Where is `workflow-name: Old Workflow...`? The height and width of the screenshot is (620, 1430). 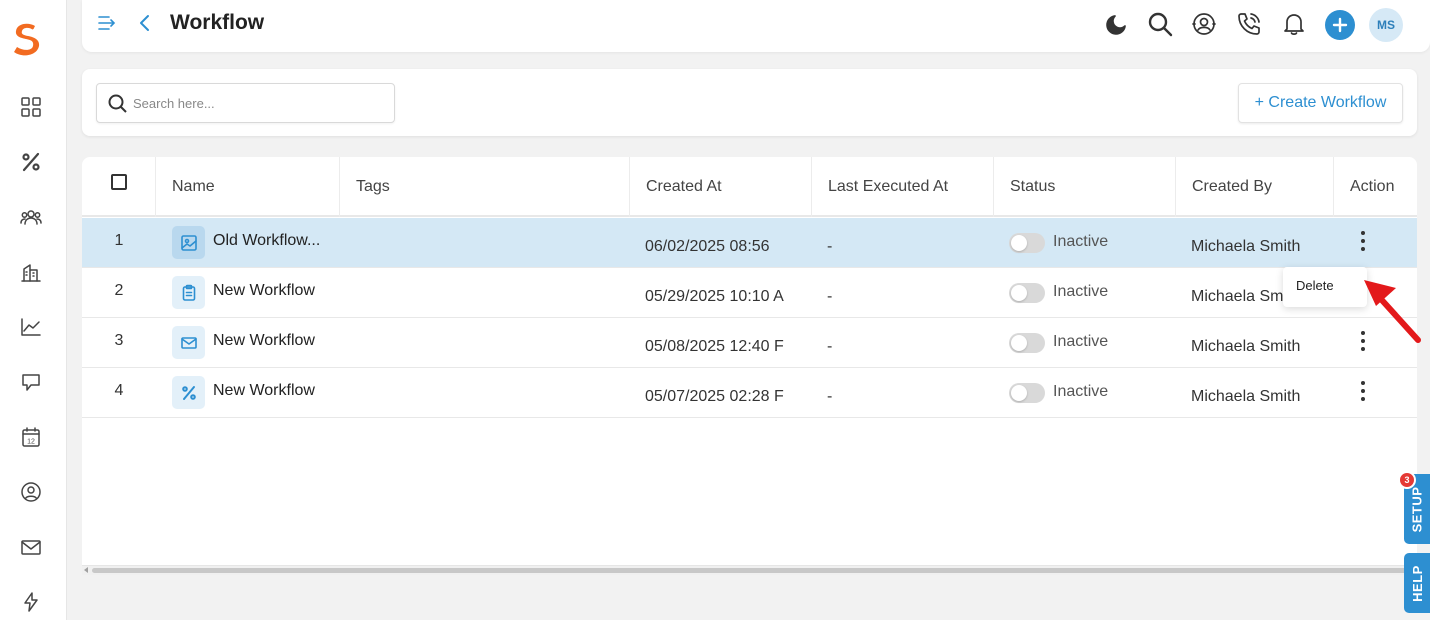 workflow-name: Old Workflow... is located at coordinates (276, 241).